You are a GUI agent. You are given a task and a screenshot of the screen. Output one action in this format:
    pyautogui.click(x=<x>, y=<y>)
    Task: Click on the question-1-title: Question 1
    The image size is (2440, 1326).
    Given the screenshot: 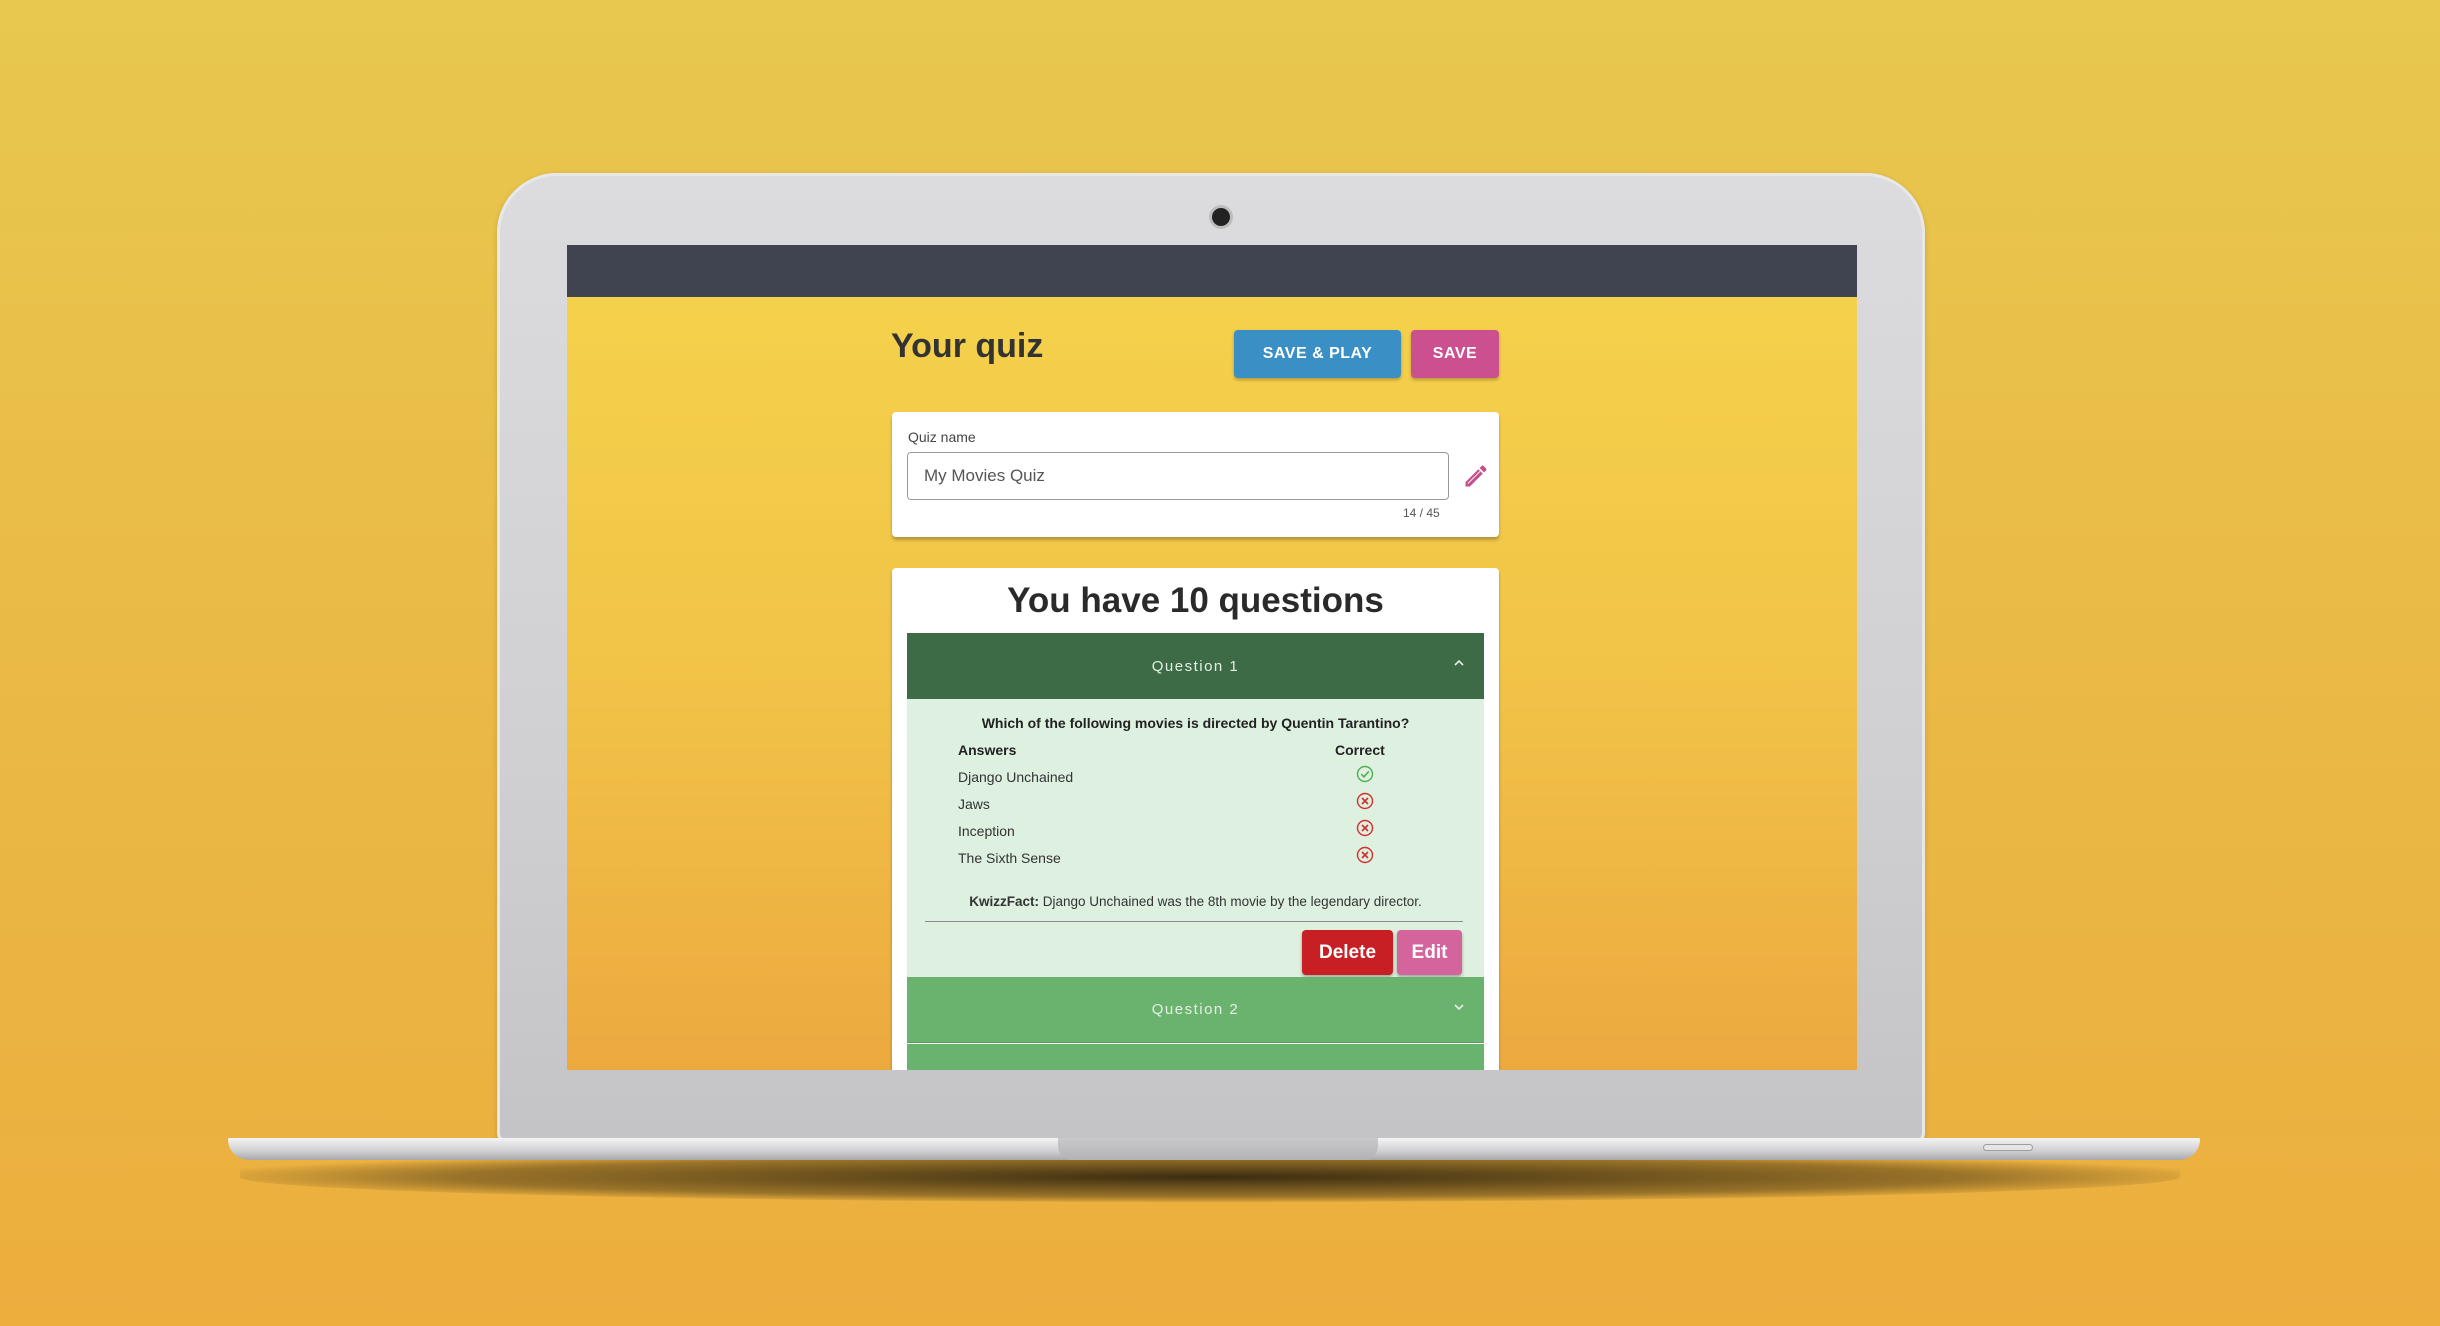 What is the action you would take?
    pyautogui.click(x=1195, y=666)
    